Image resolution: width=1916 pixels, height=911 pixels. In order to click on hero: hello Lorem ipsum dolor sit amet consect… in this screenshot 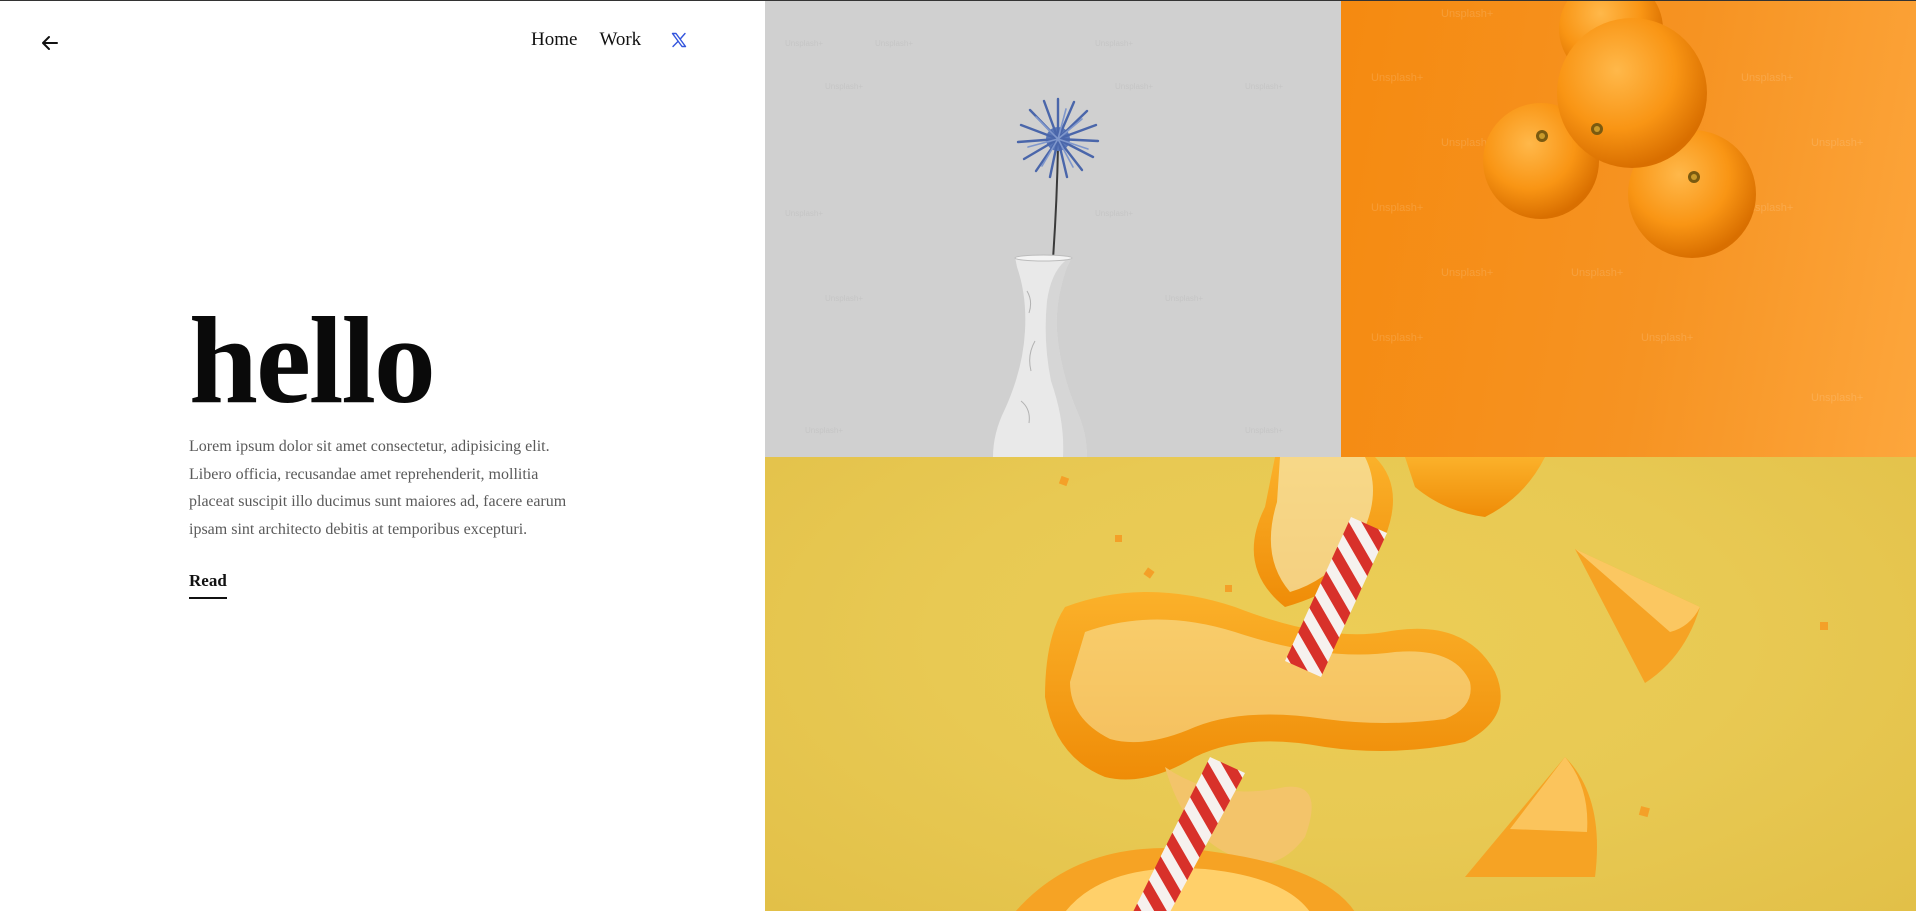, I will do `click(389, 445)`.